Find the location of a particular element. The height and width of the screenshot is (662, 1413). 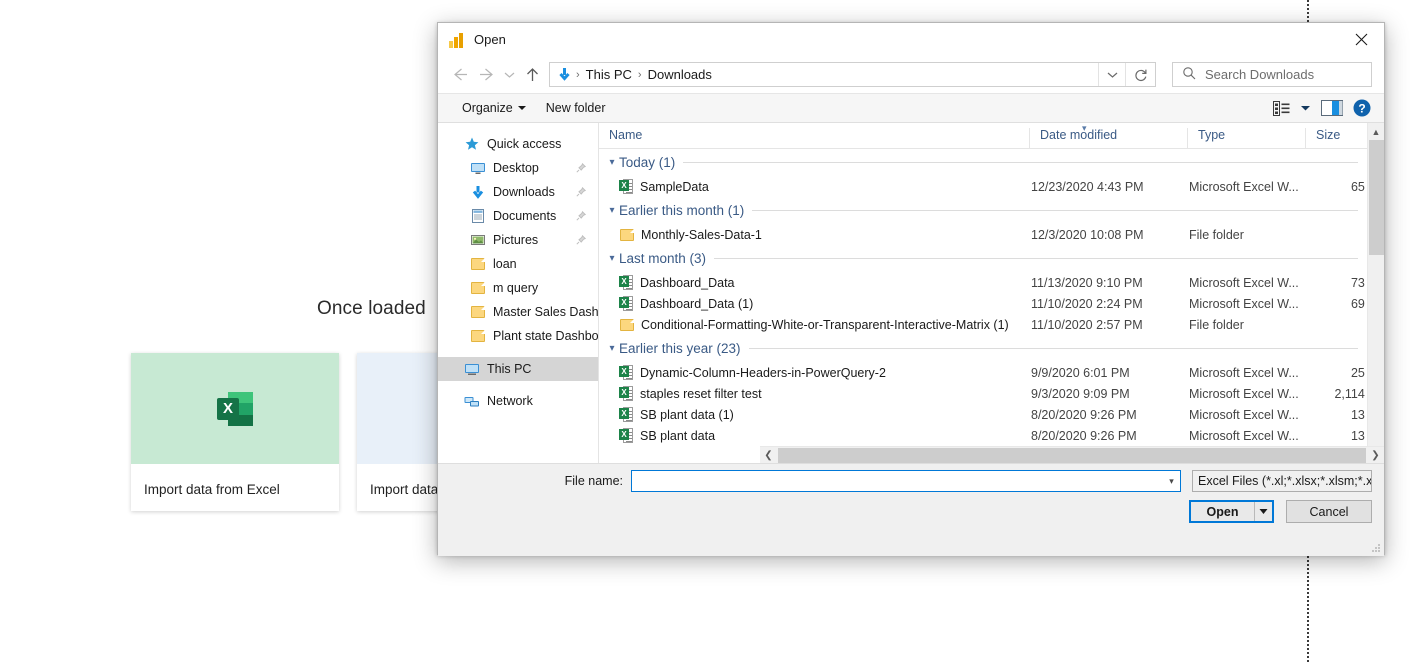

file-name-label: File name: is located at coordinates (593, 481).